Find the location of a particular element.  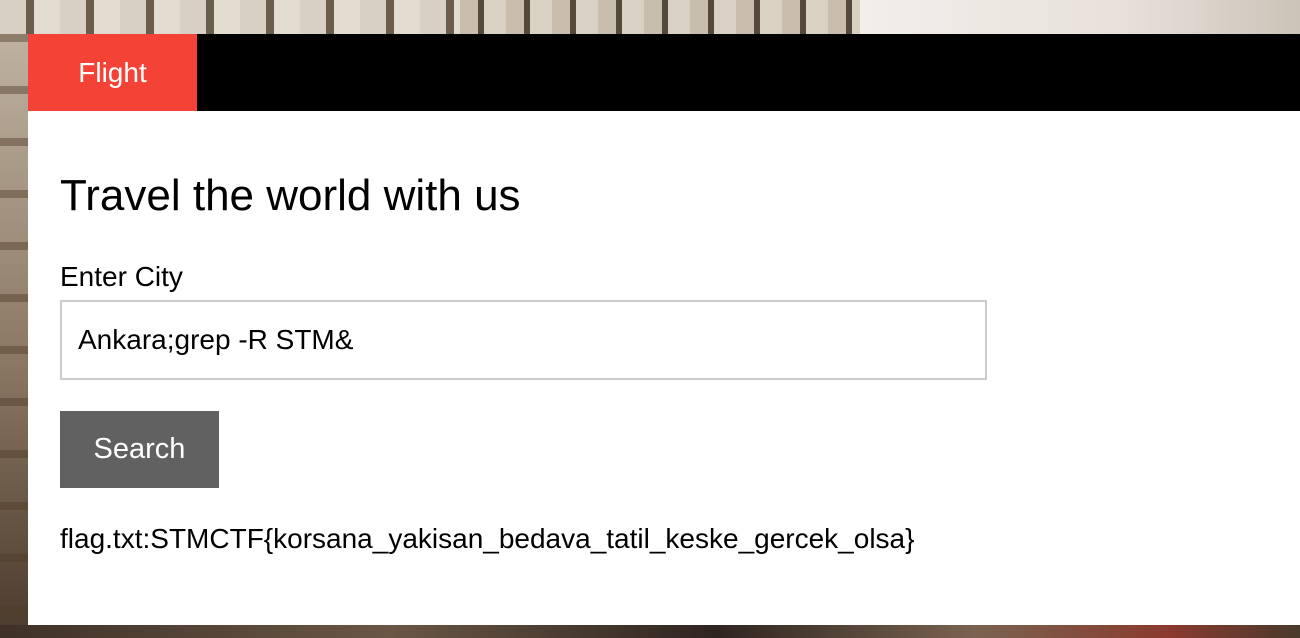

page-title: Travel the world with us is located at coordinates (290, 195).